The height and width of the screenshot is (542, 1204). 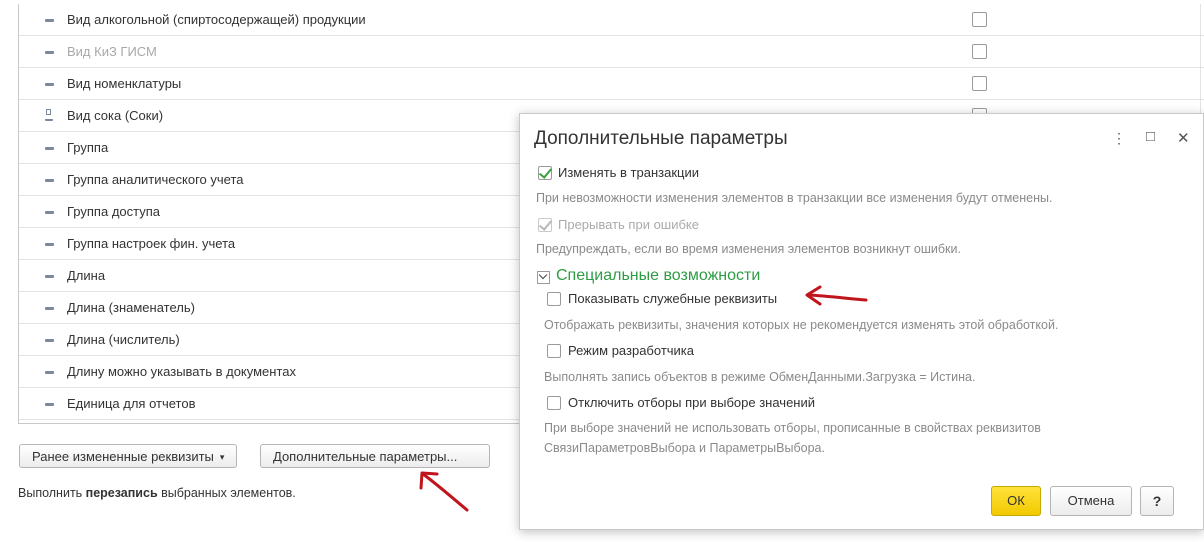 I want to click on hint-bold: перезапись, so click(x=121, y=493).